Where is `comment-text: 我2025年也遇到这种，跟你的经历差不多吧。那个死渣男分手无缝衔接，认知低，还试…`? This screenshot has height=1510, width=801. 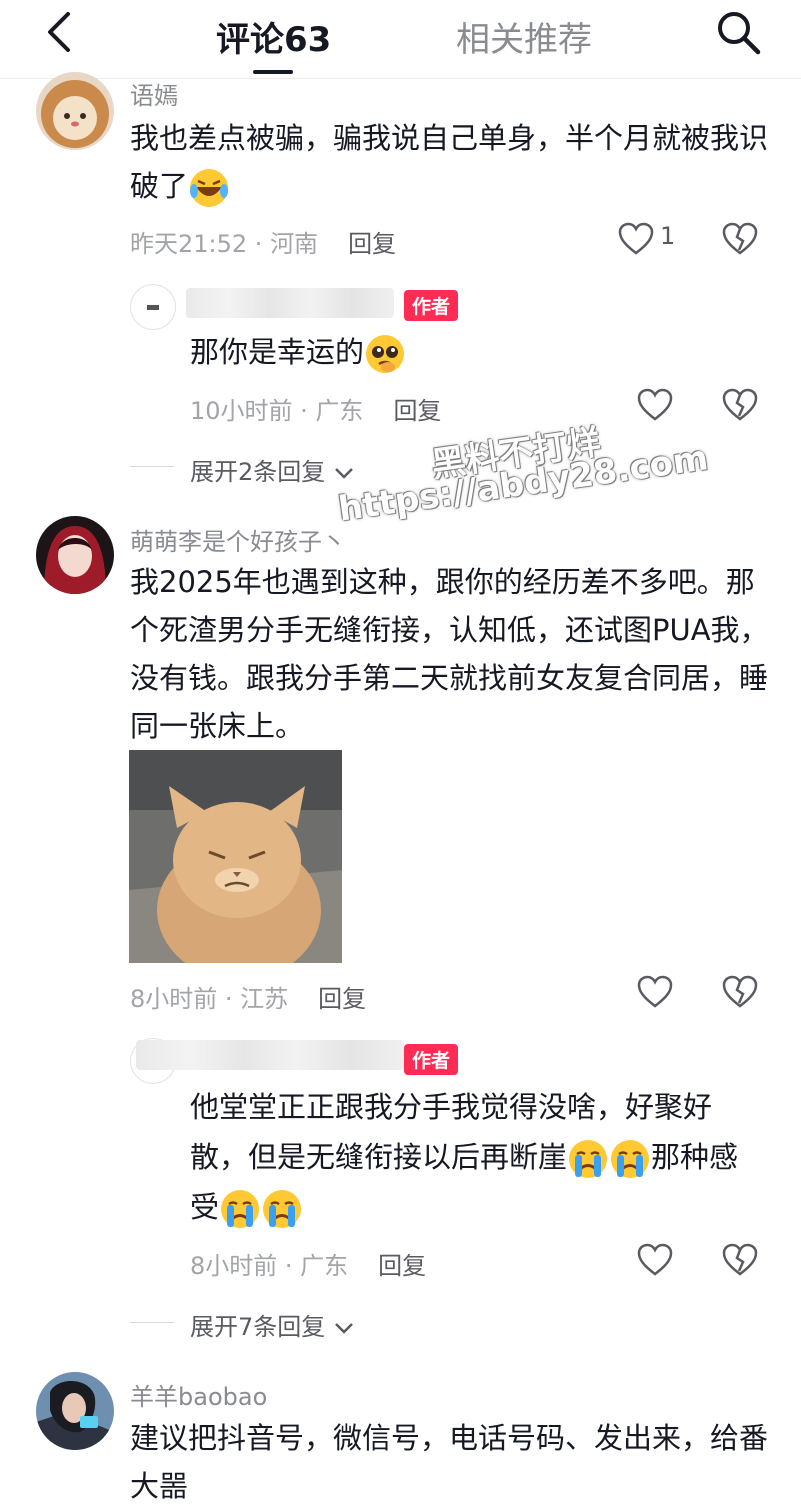
comment-text: 我2025年也遇到这种，跟你的经历差不多吧。那个死渣男分手无缝衔接，认知低，还试… is located at coordinates (449, 654).